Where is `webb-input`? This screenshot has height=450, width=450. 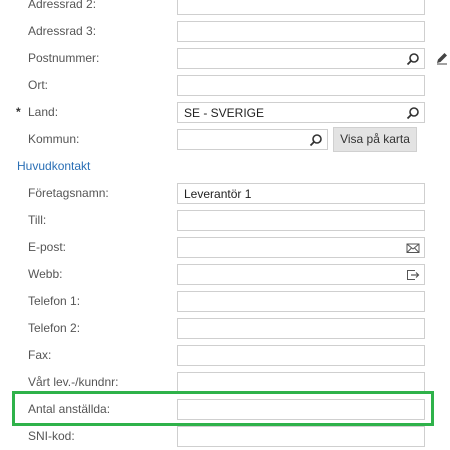 webb-input is located at coordinates (301, 274).